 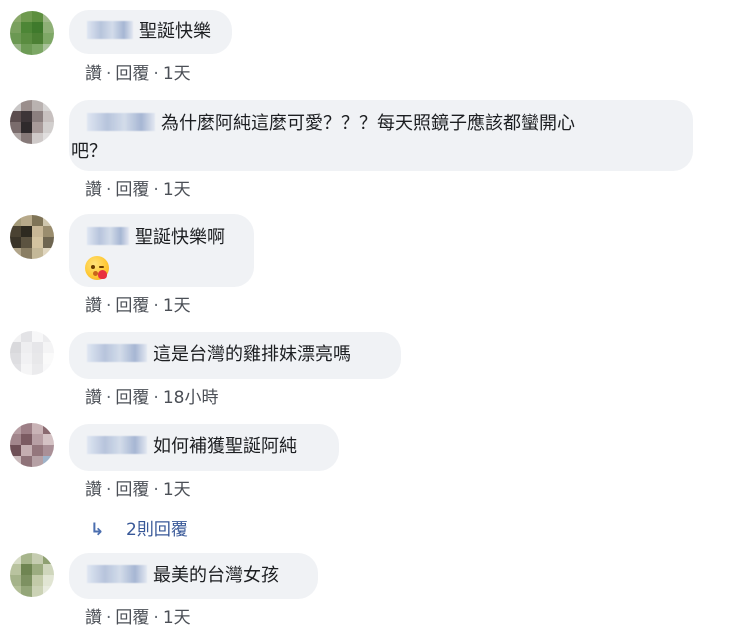 I want to click on view-replies-link: ↳ 2則回覆, so click(x=139, y=527).